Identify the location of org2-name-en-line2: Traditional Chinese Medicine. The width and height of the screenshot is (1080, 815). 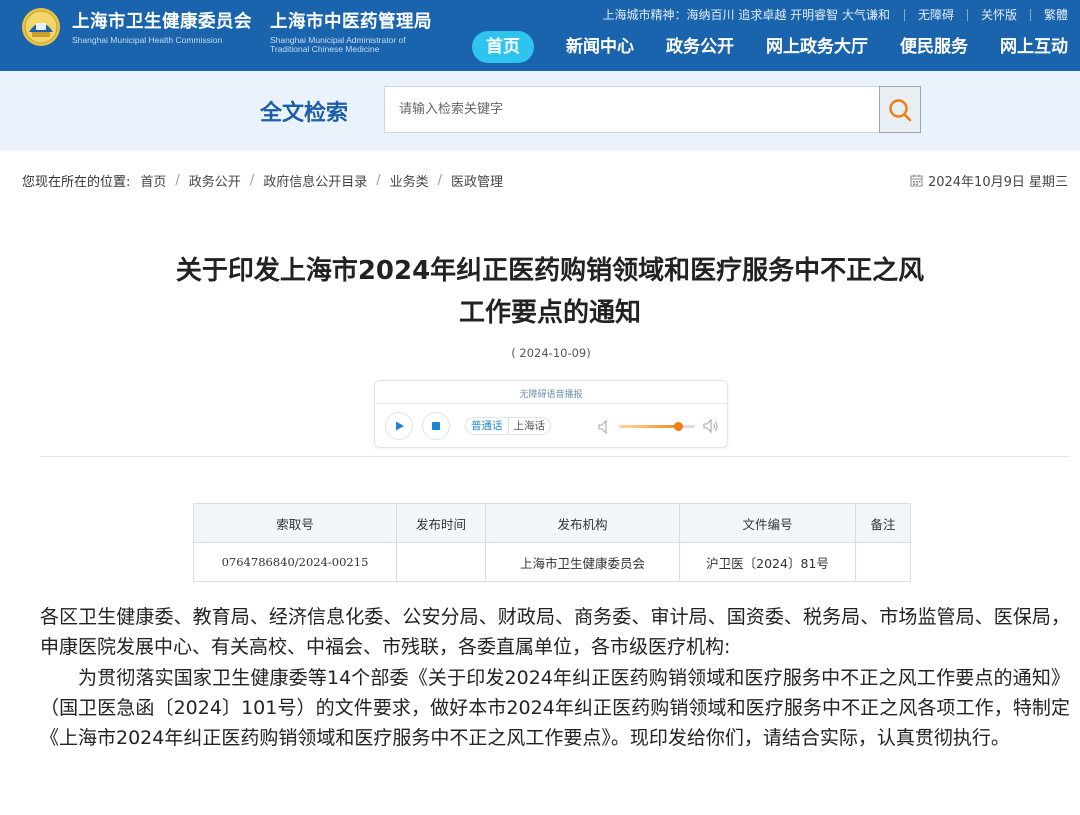
(325, 49).